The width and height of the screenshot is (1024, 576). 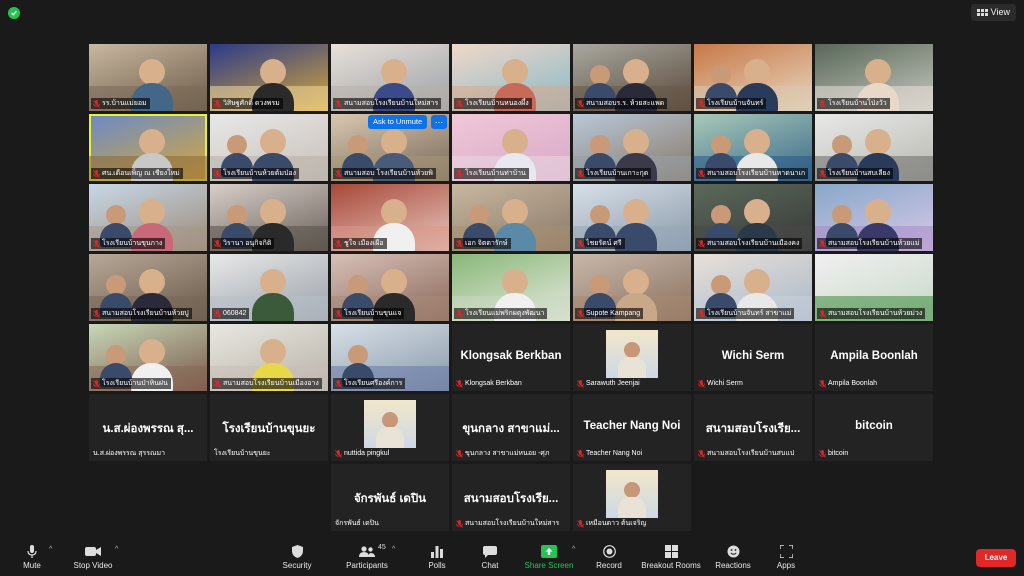 What do you see at coordinates (874, 287) in the screenshot?
I see `participant-tile: สนามสอบโรงเรียนบ้านห้วยม่วง` at bounding box center [874, 287].